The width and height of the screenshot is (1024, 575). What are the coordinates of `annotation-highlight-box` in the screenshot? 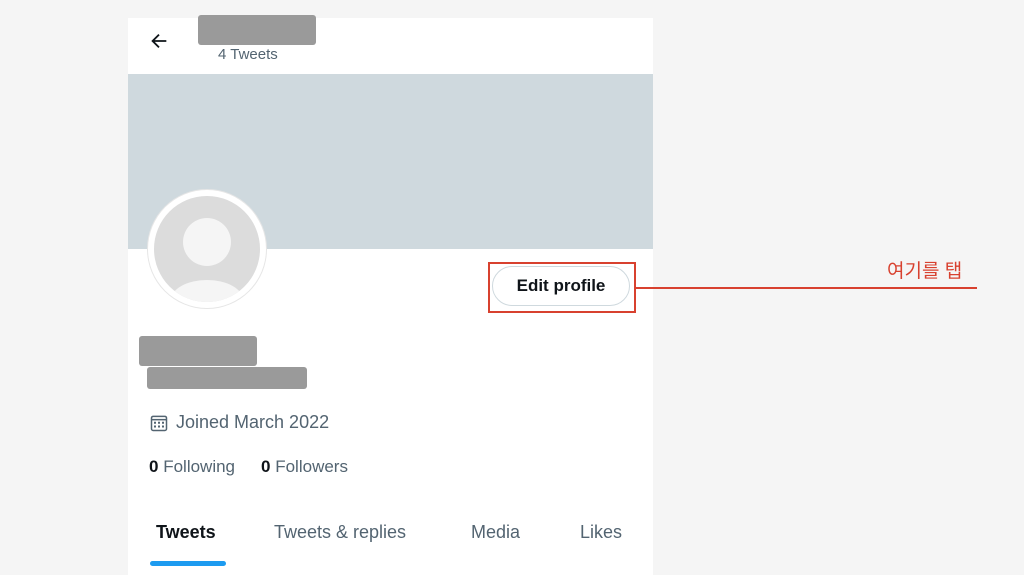 It's located at (562, 287).